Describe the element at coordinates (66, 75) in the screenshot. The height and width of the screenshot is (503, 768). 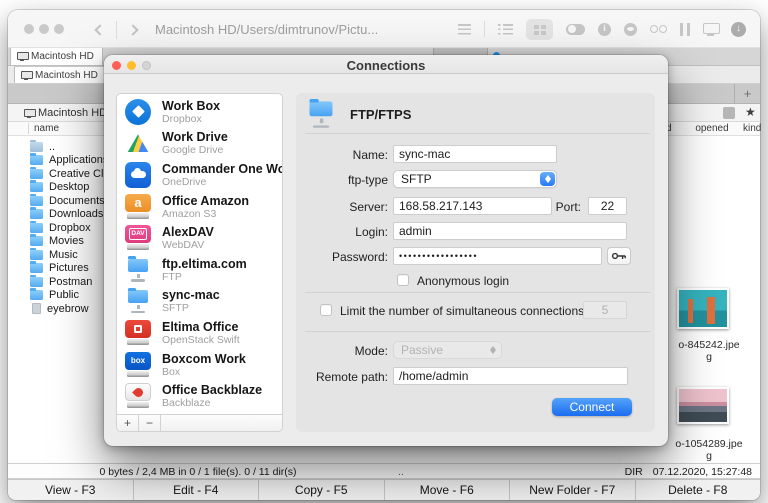
I see `tab-label: Macintosh HD` at that location.